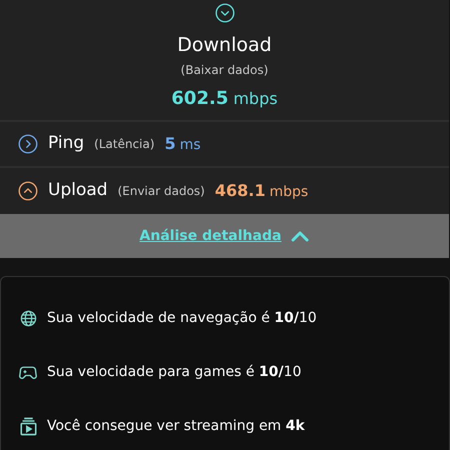 This screenshot has width=450, height=450. What do you see at coordinates (199, 99) in the screenshot?
I see `metric-value: 602.5` at bounding box center [199, 99].